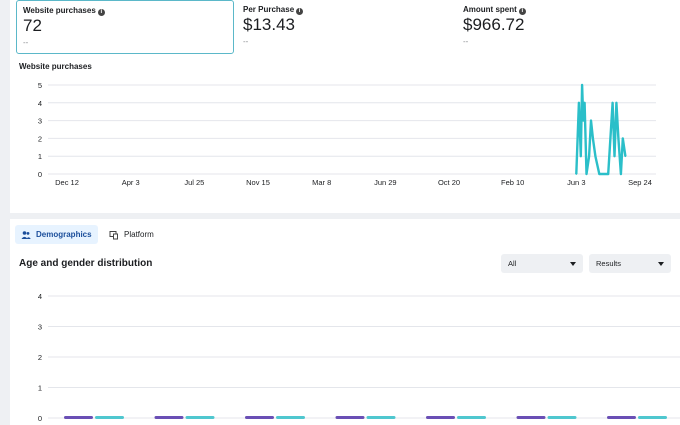 This screenshot has width=680, height=425. What do you see at coordinates (565, 26) in the screenshot?
I see `metric-amount-spent: Amount spent i $966.72 --` at bounding box center [565, 26].